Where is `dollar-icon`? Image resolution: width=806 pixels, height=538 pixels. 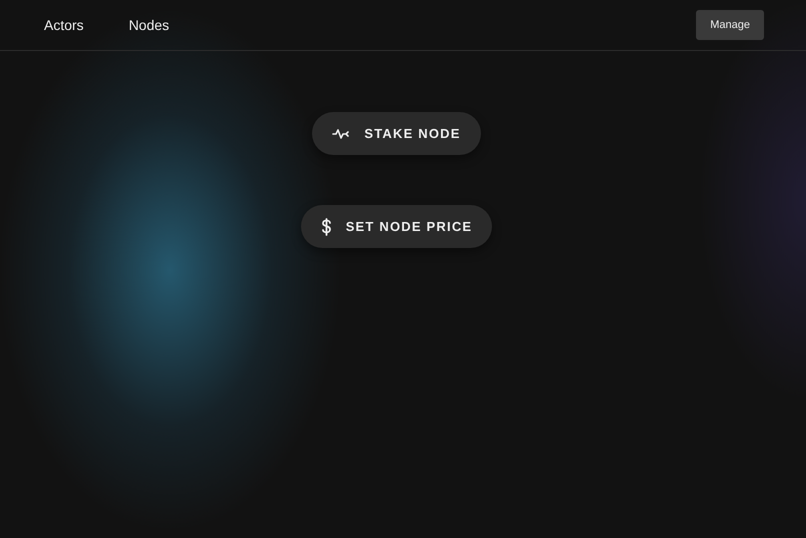 dollar-icon is located at coordinates (326, 227).